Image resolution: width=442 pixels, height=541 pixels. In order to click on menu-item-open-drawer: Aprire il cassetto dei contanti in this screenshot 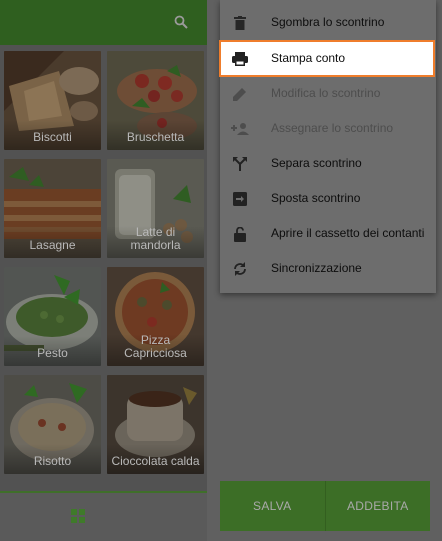, I will do `click(328, 233)`.